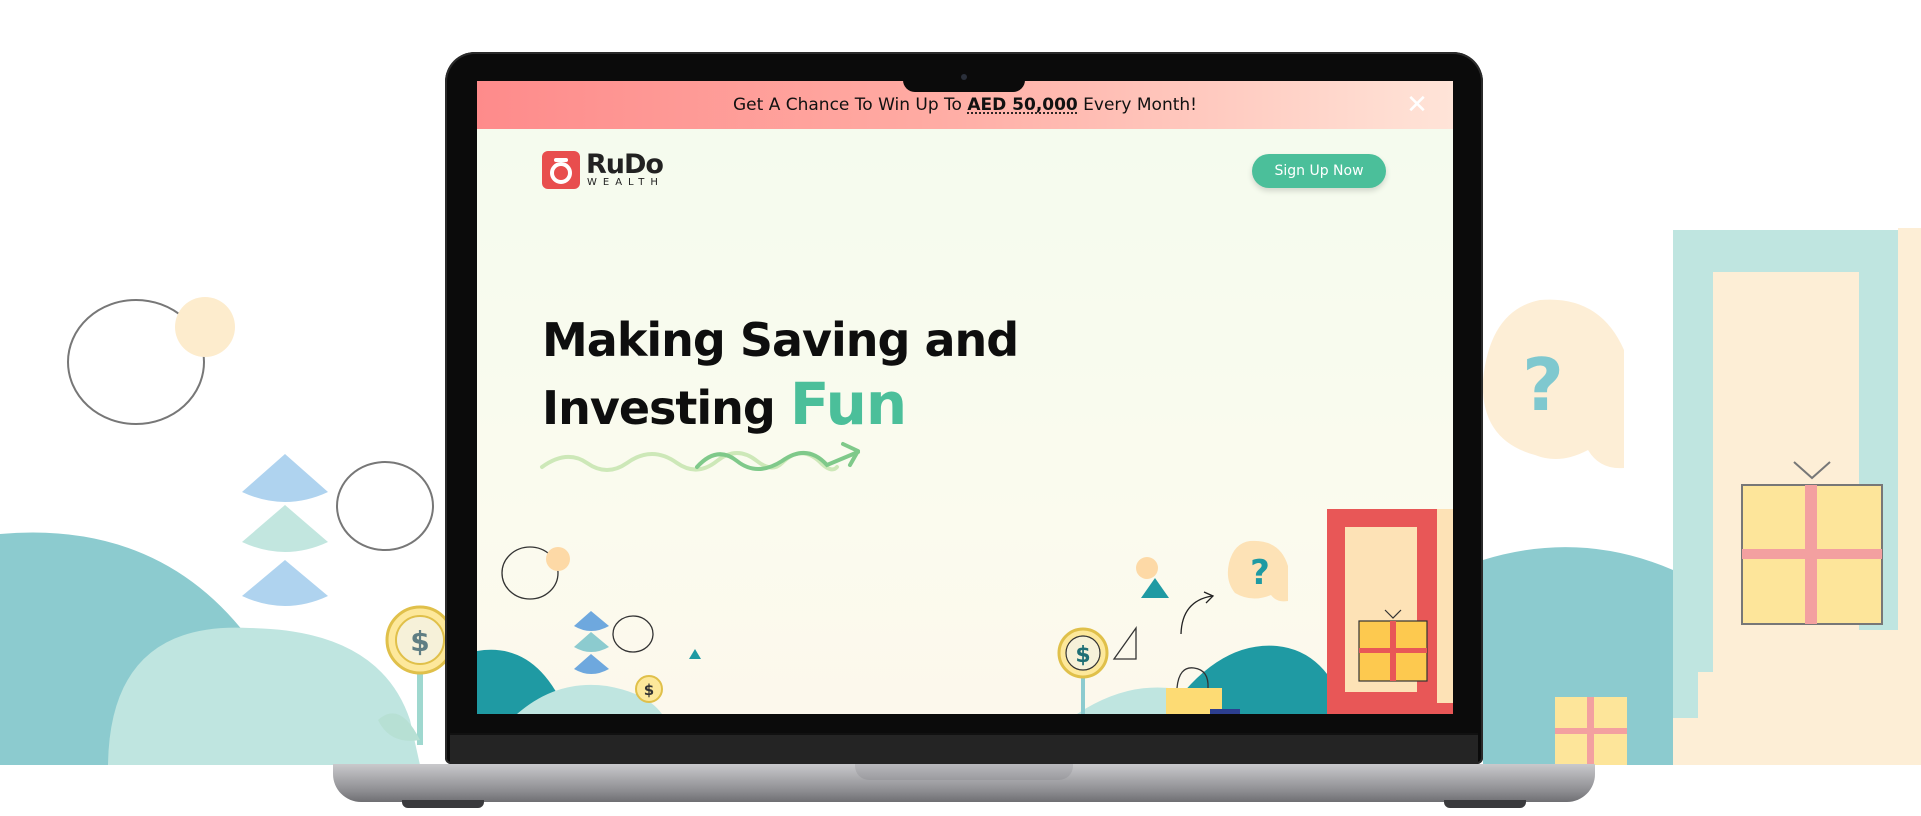 Image resolution: width=1921 pixels, height=816 pixels. What do you see at coordinates (1155, 588) in the screenshot?
I see `screen-teal-triangle` at bounding box center [1155, 588].